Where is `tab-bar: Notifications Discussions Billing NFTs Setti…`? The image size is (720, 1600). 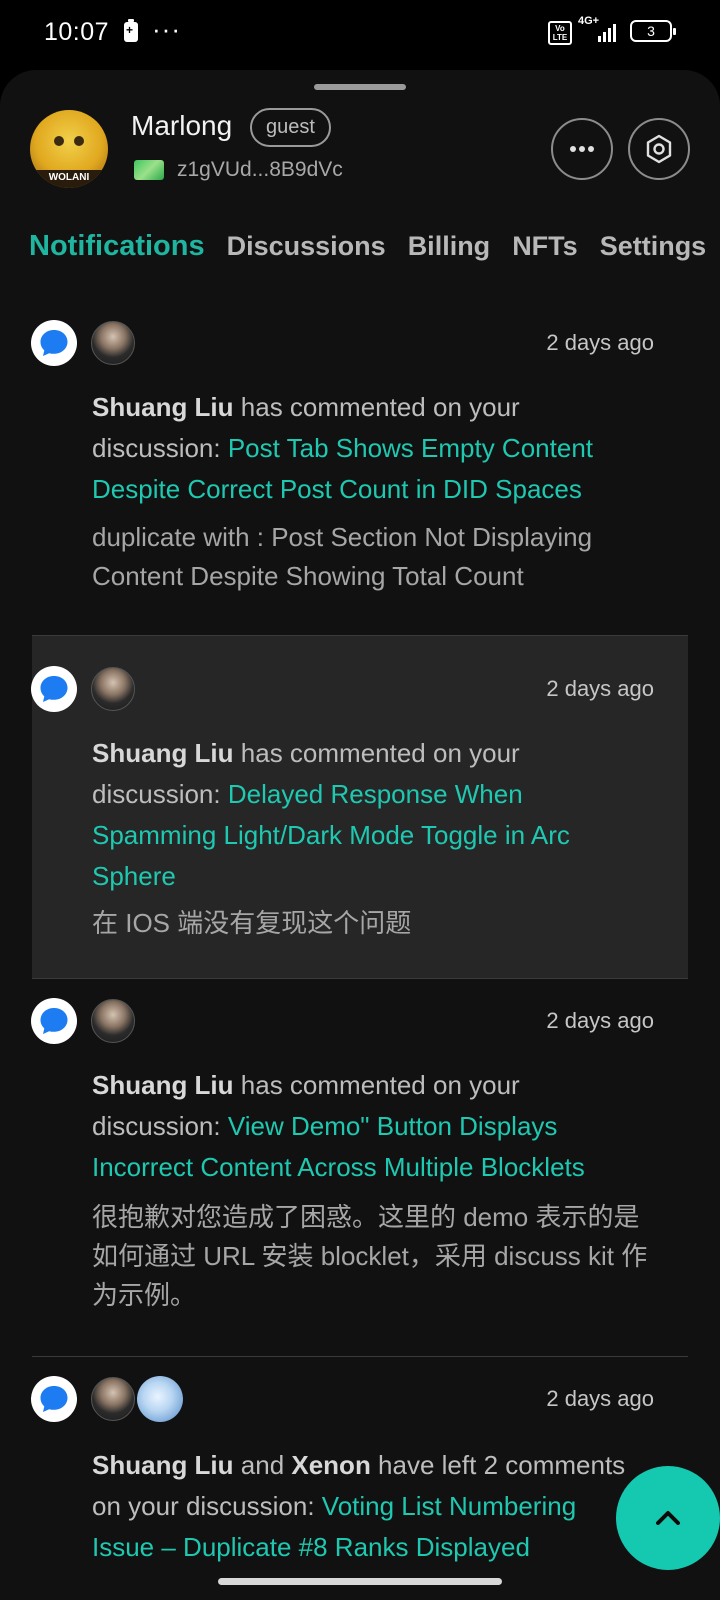
tab-bar: Notifications Discussions Billing NFTs Setti… is located at coordinates (374, 255).